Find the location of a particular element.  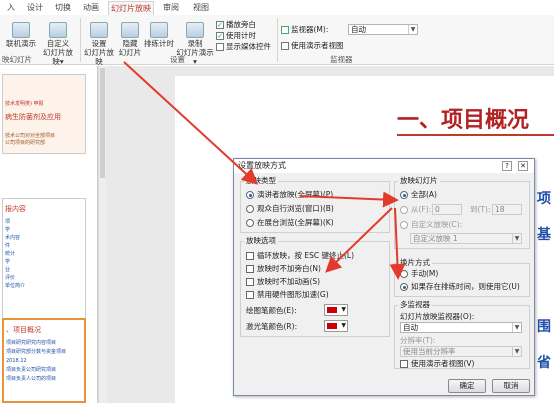

resolution-select: 使用当前分辨率 ▼ is located at coordinates (461, 351).